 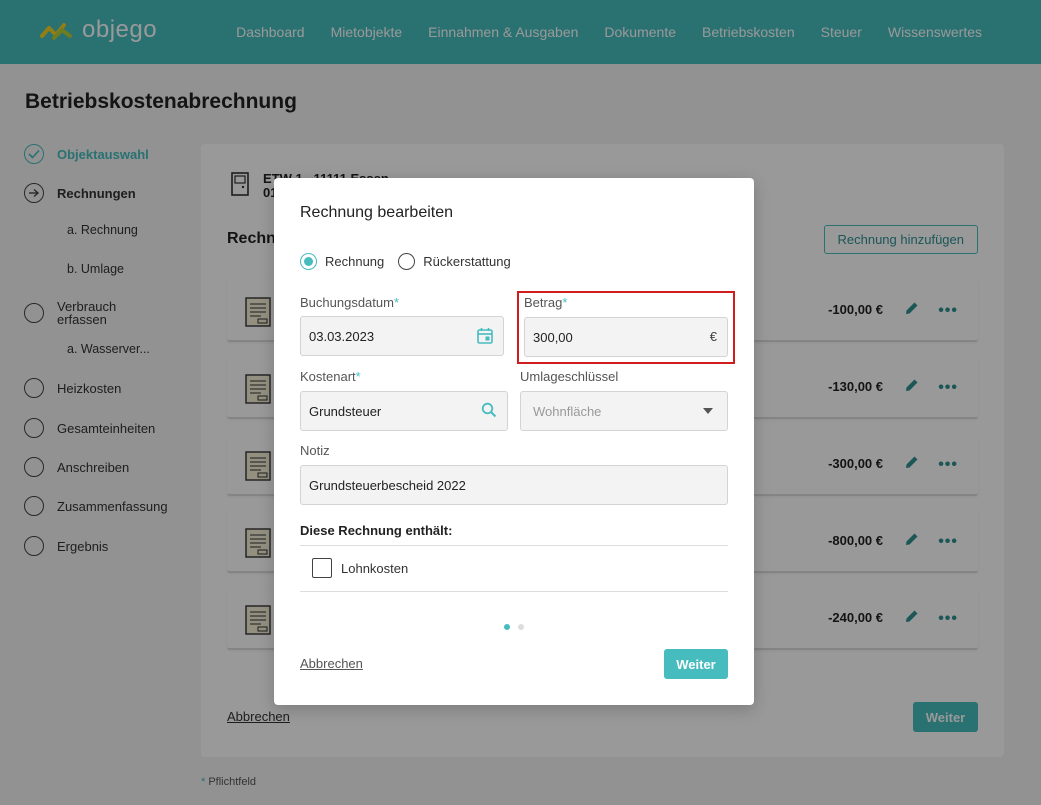 I want to click on modal-title: Rechnung bearbeiten, so click(x=377, y=212).